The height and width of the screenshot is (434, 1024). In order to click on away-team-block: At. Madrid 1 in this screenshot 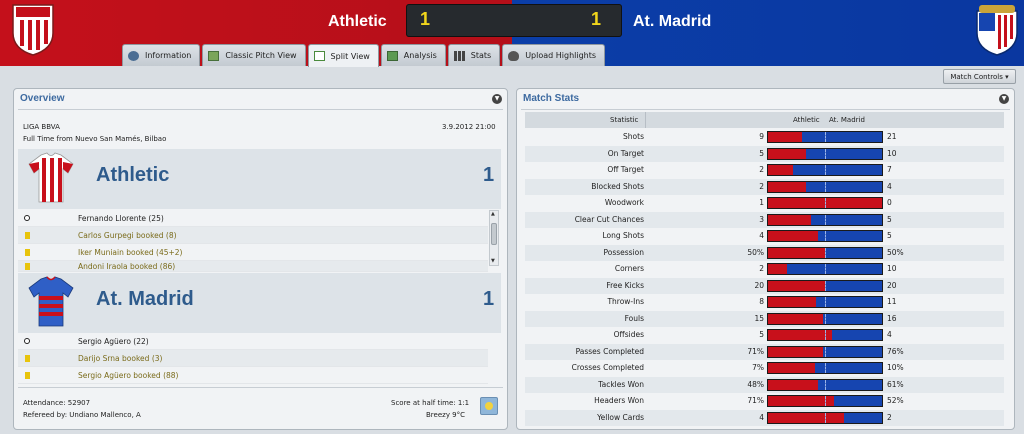, I will do `click(259, 303)`.